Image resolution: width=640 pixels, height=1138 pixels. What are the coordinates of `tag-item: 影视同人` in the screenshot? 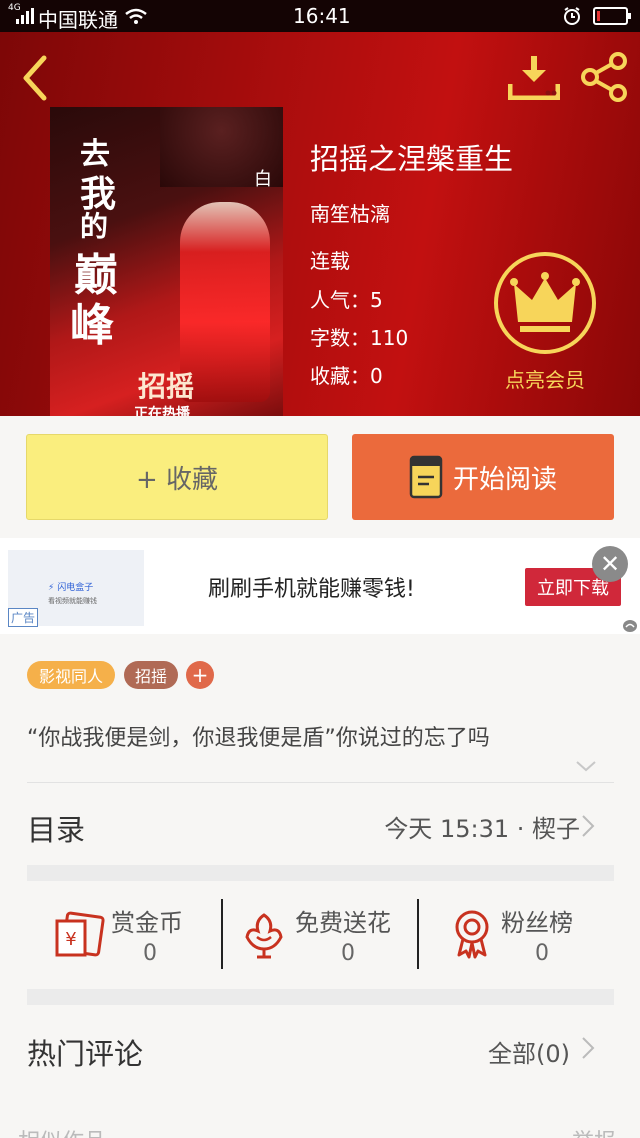 It's located at (71, 675).